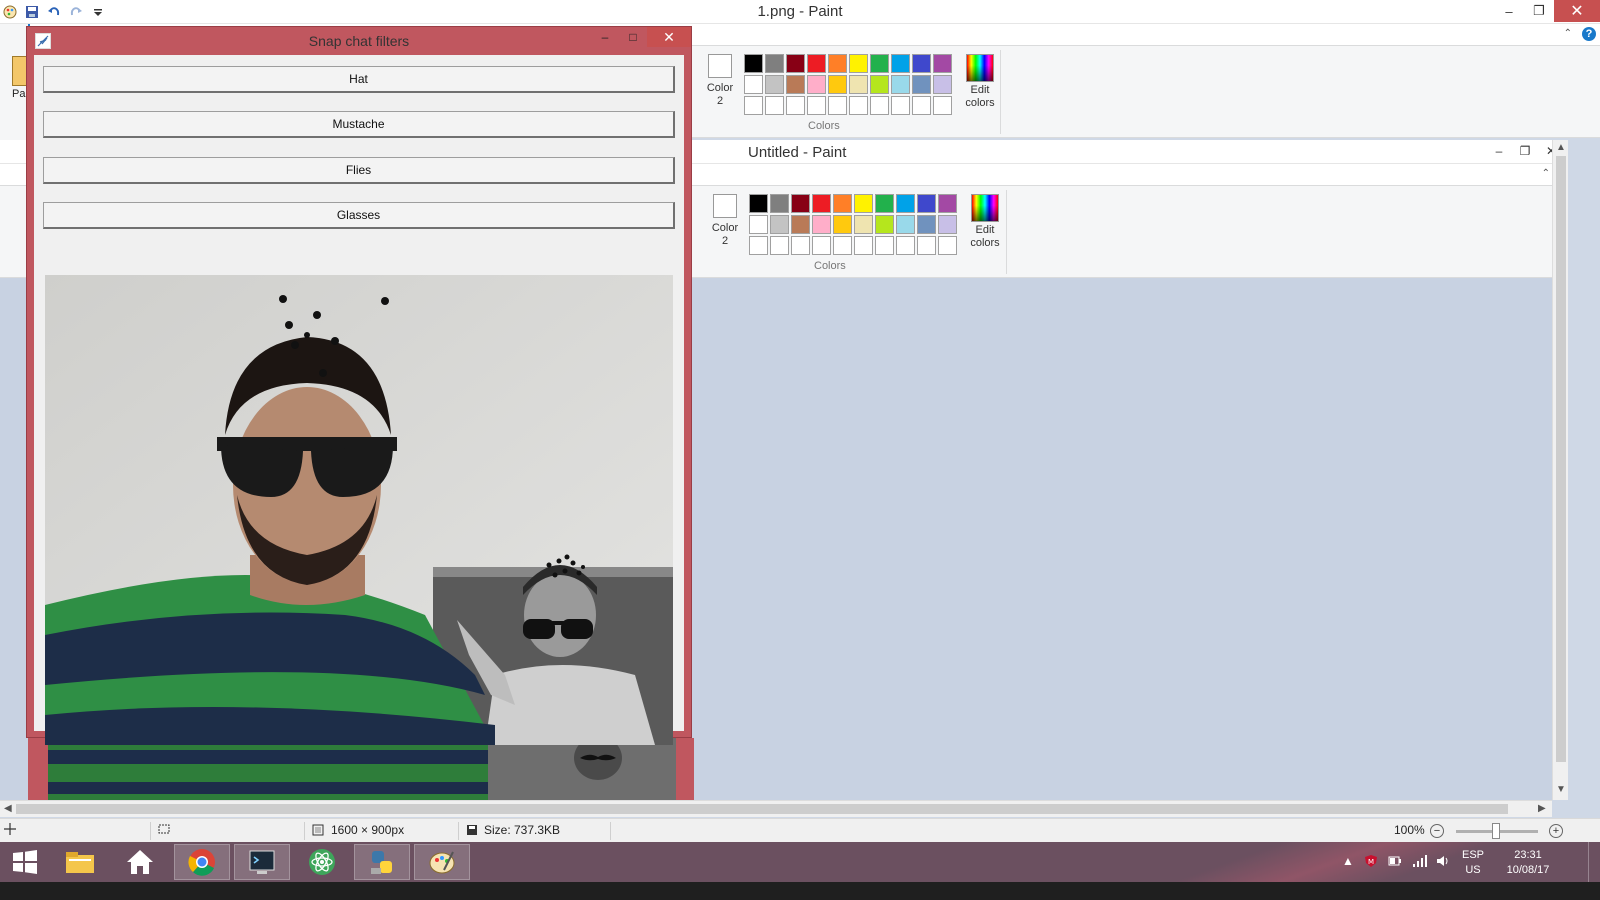 The width and height of the screenshot is (1600, 900). What do you see at coordinates (8, 808) in the screenshot?
I see `scroll-left-icon: ◀` at bounding box center [8, 808].